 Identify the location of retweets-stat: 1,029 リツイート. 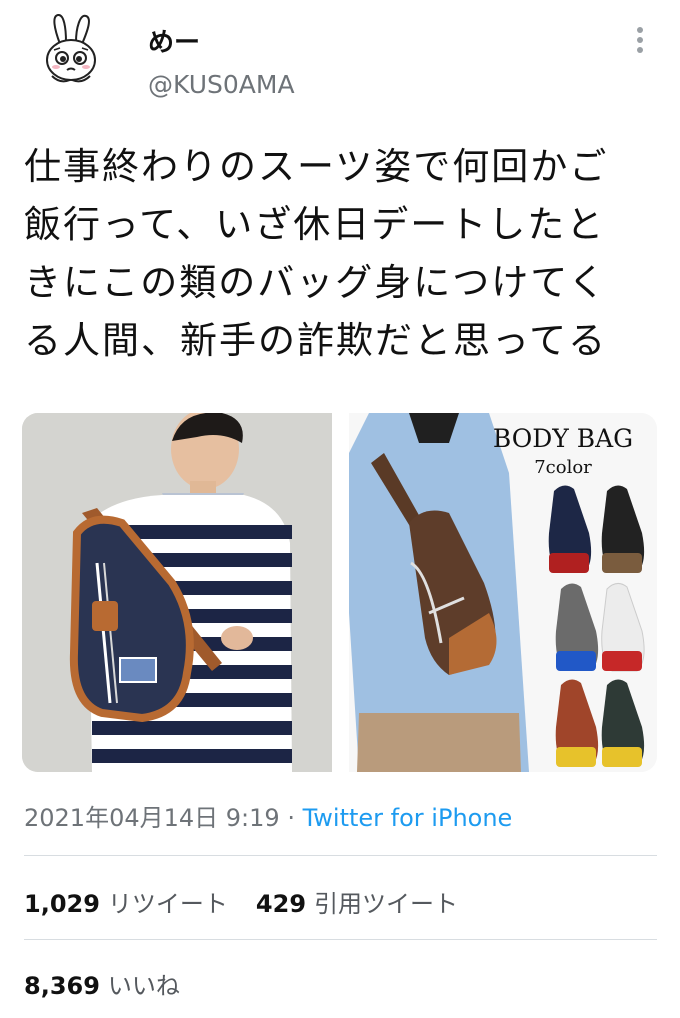
(126, 904).